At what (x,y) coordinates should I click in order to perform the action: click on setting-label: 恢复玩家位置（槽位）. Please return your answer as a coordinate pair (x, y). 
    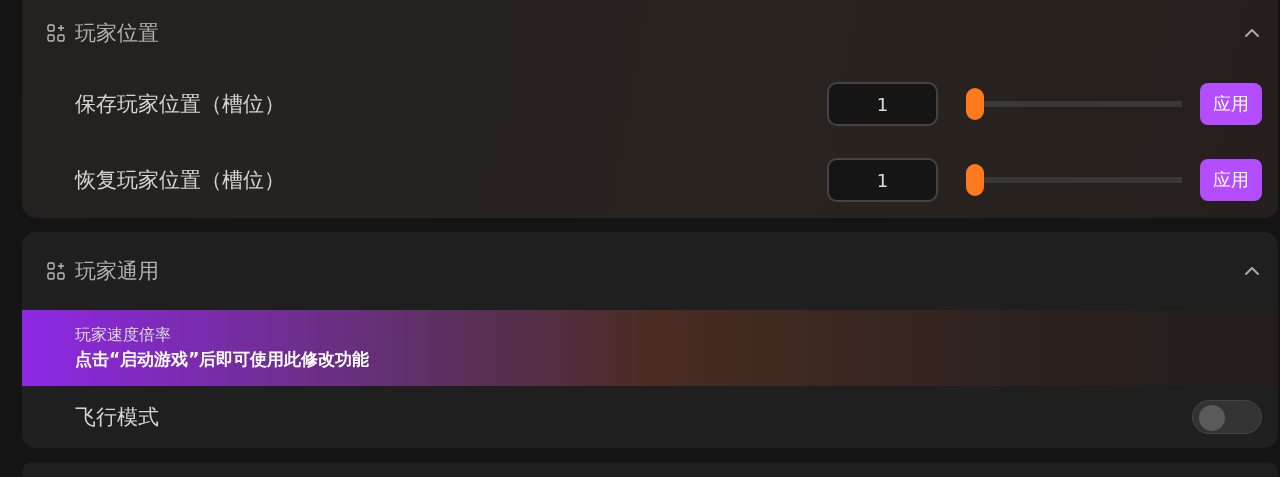
    Looking at the image, I should click on (180, 180).